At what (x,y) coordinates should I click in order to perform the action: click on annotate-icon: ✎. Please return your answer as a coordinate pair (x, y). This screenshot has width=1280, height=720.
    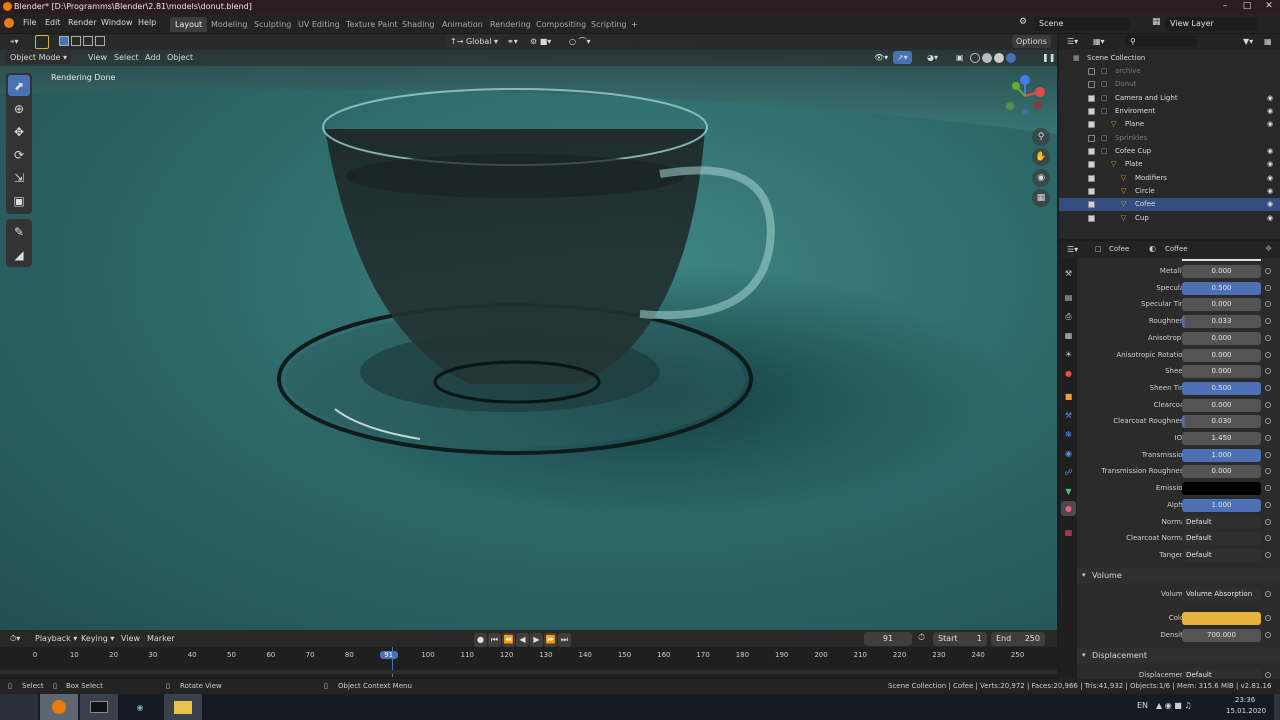
    Looking at the image, I should click on (19, 231).